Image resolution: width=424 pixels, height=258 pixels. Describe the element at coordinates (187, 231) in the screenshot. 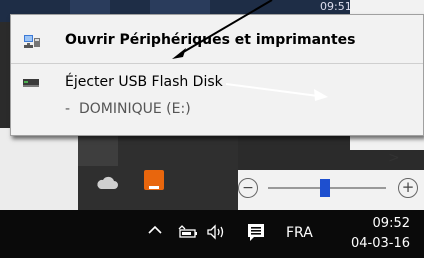

I see `power-battery-icon` at that location.